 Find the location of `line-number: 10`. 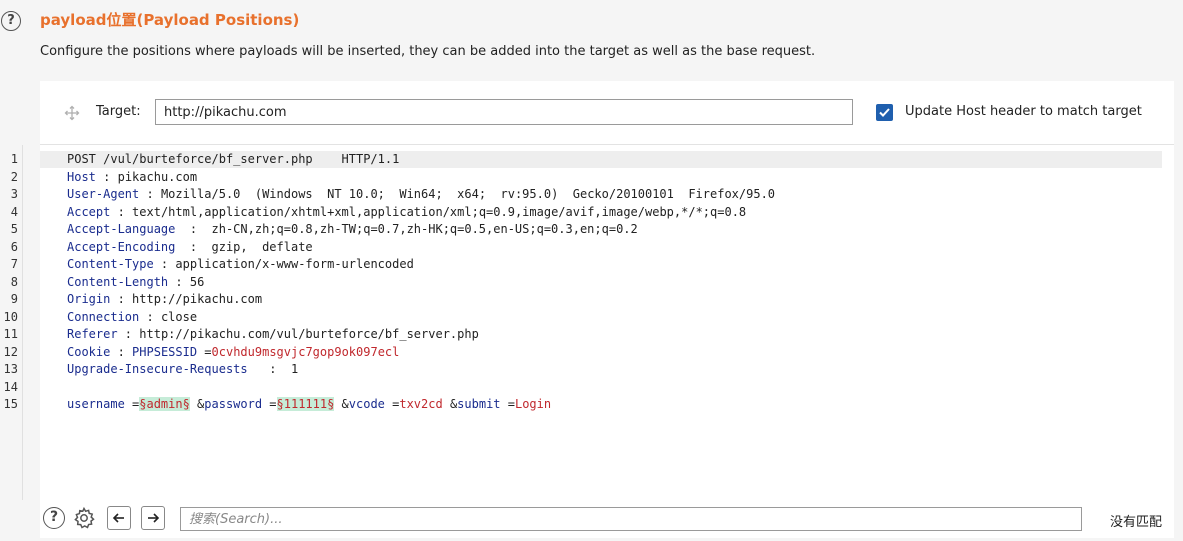

line-number: 10 is located at coordinates (10, 316).